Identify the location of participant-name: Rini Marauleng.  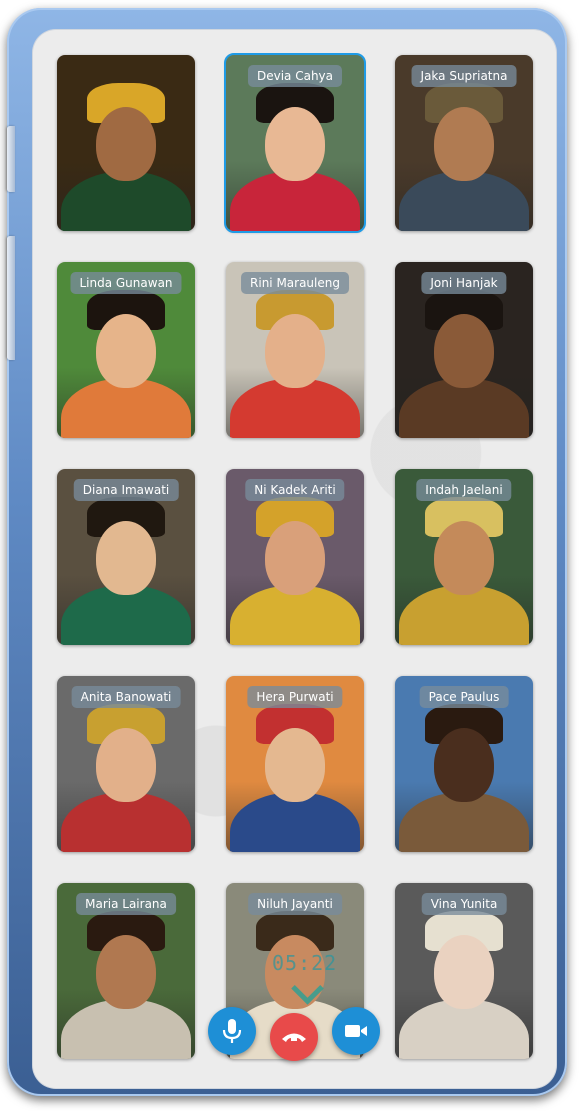
(295, 283).